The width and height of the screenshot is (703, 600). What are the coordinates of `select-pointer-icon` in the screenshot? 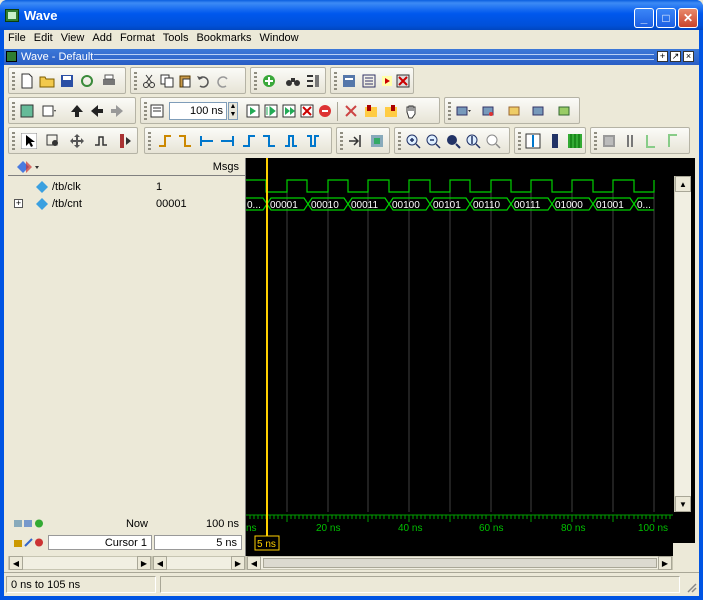 It's located at (29, 141).